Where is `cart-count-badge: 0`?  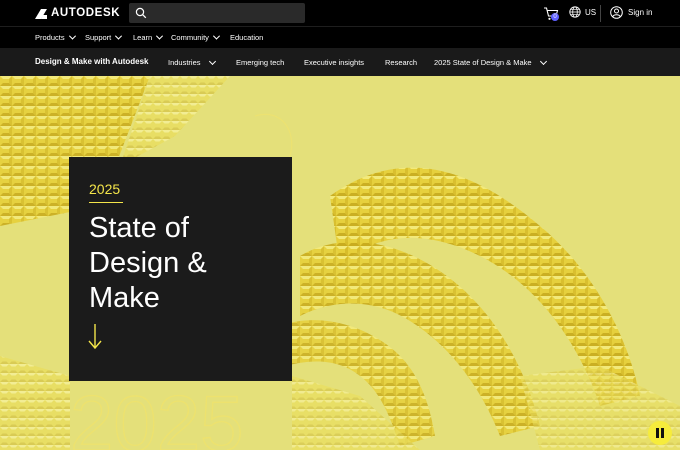
cart-count-badge: 0 is located at coordinates (555, 17).